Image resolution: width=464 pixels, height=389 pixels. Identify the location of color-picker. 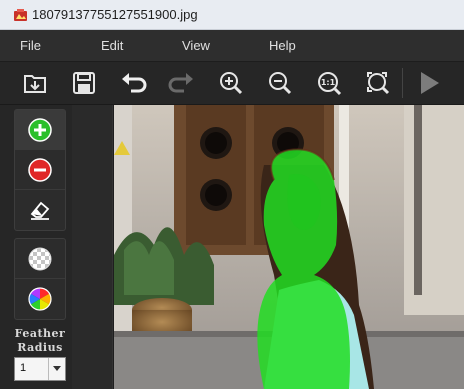
(40, 299).